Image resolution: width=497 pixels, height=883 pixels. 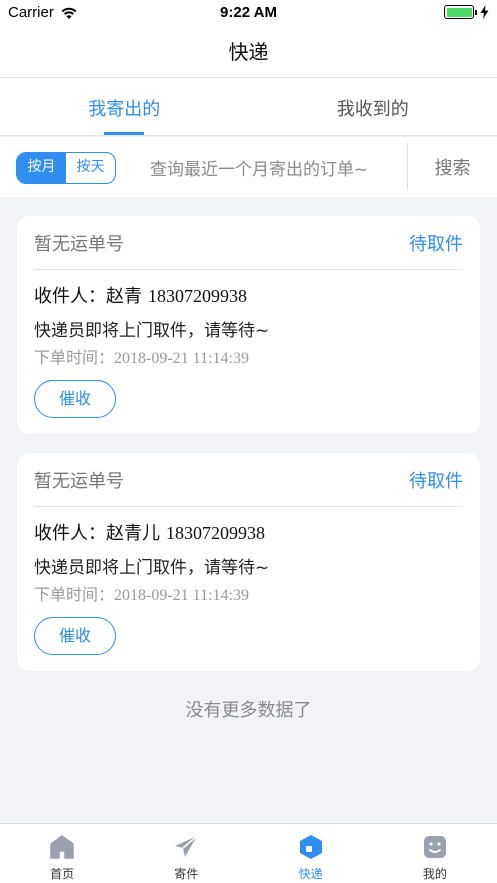 I want to click on status-bar: Carrier 9:22 AM, so click(x=248, y=13).